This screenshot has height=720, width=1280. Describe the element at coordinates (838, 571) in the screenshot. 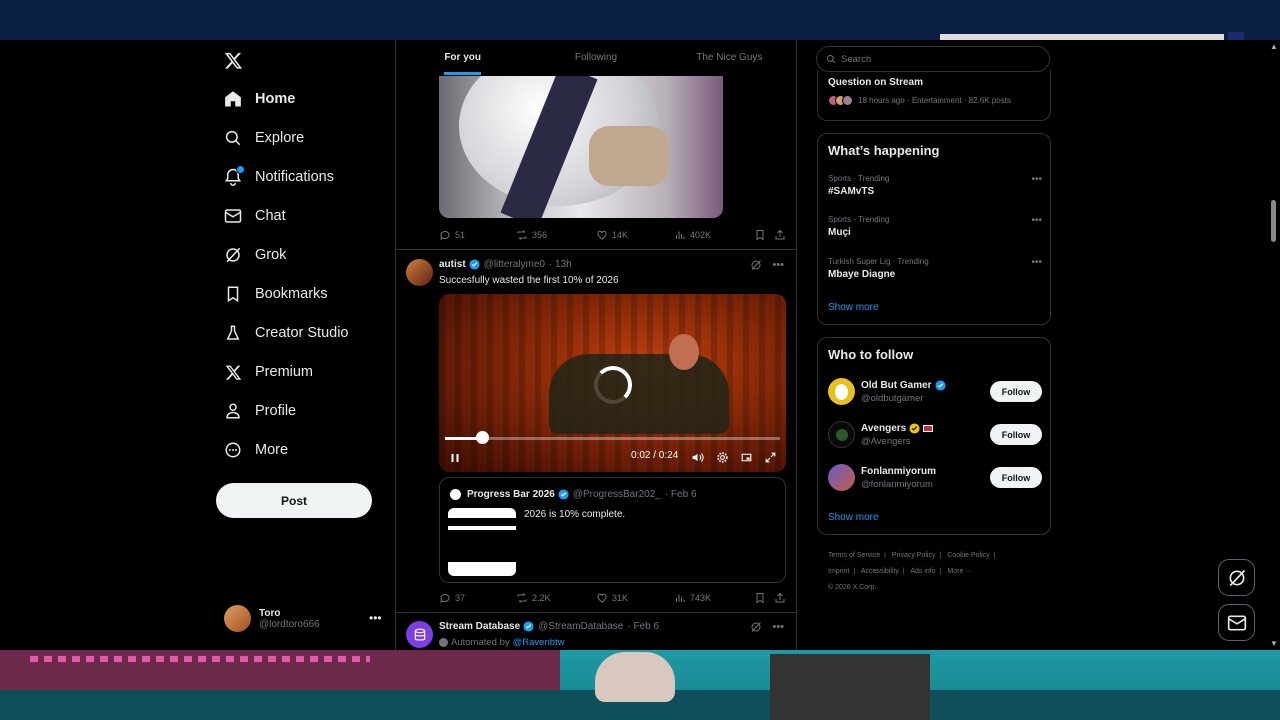

I see `footer-link: Imprint` at that location.